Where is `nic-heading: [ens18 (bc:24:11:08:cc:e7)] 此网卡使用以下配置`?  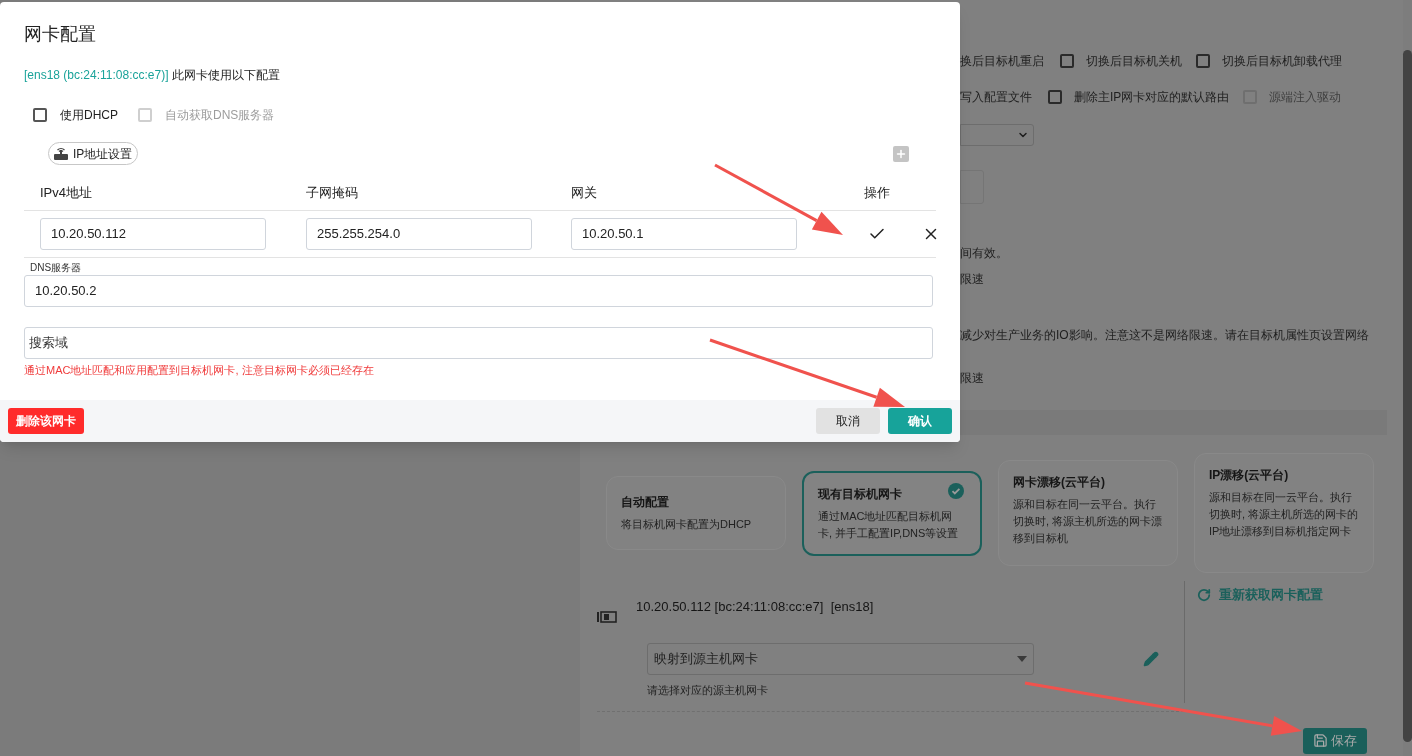
nic-heading: [ens18 (bc:24:11:08:cc:e7)] 此网卡使用以下配置 is located at coordinates (152, 75).